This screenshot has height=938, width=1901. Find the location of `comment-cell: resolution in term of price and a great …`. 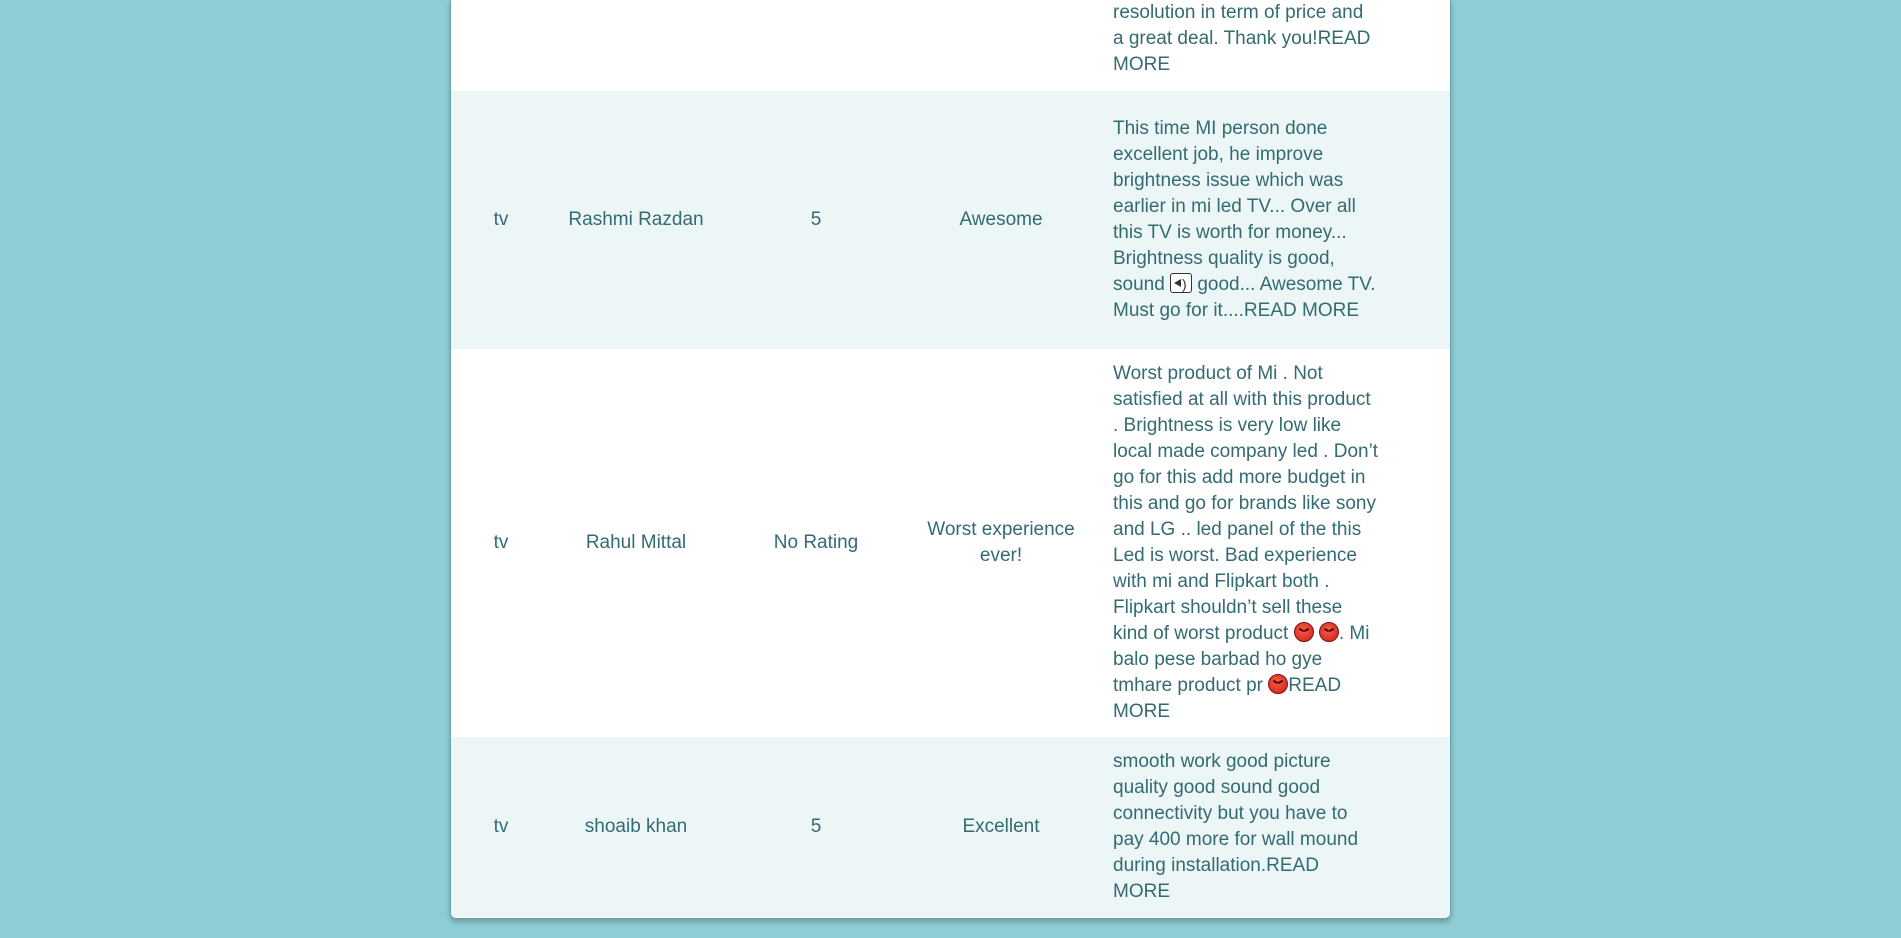

comment-cell: resolution in term of price and a great … is located at coordinates (1270, 45).